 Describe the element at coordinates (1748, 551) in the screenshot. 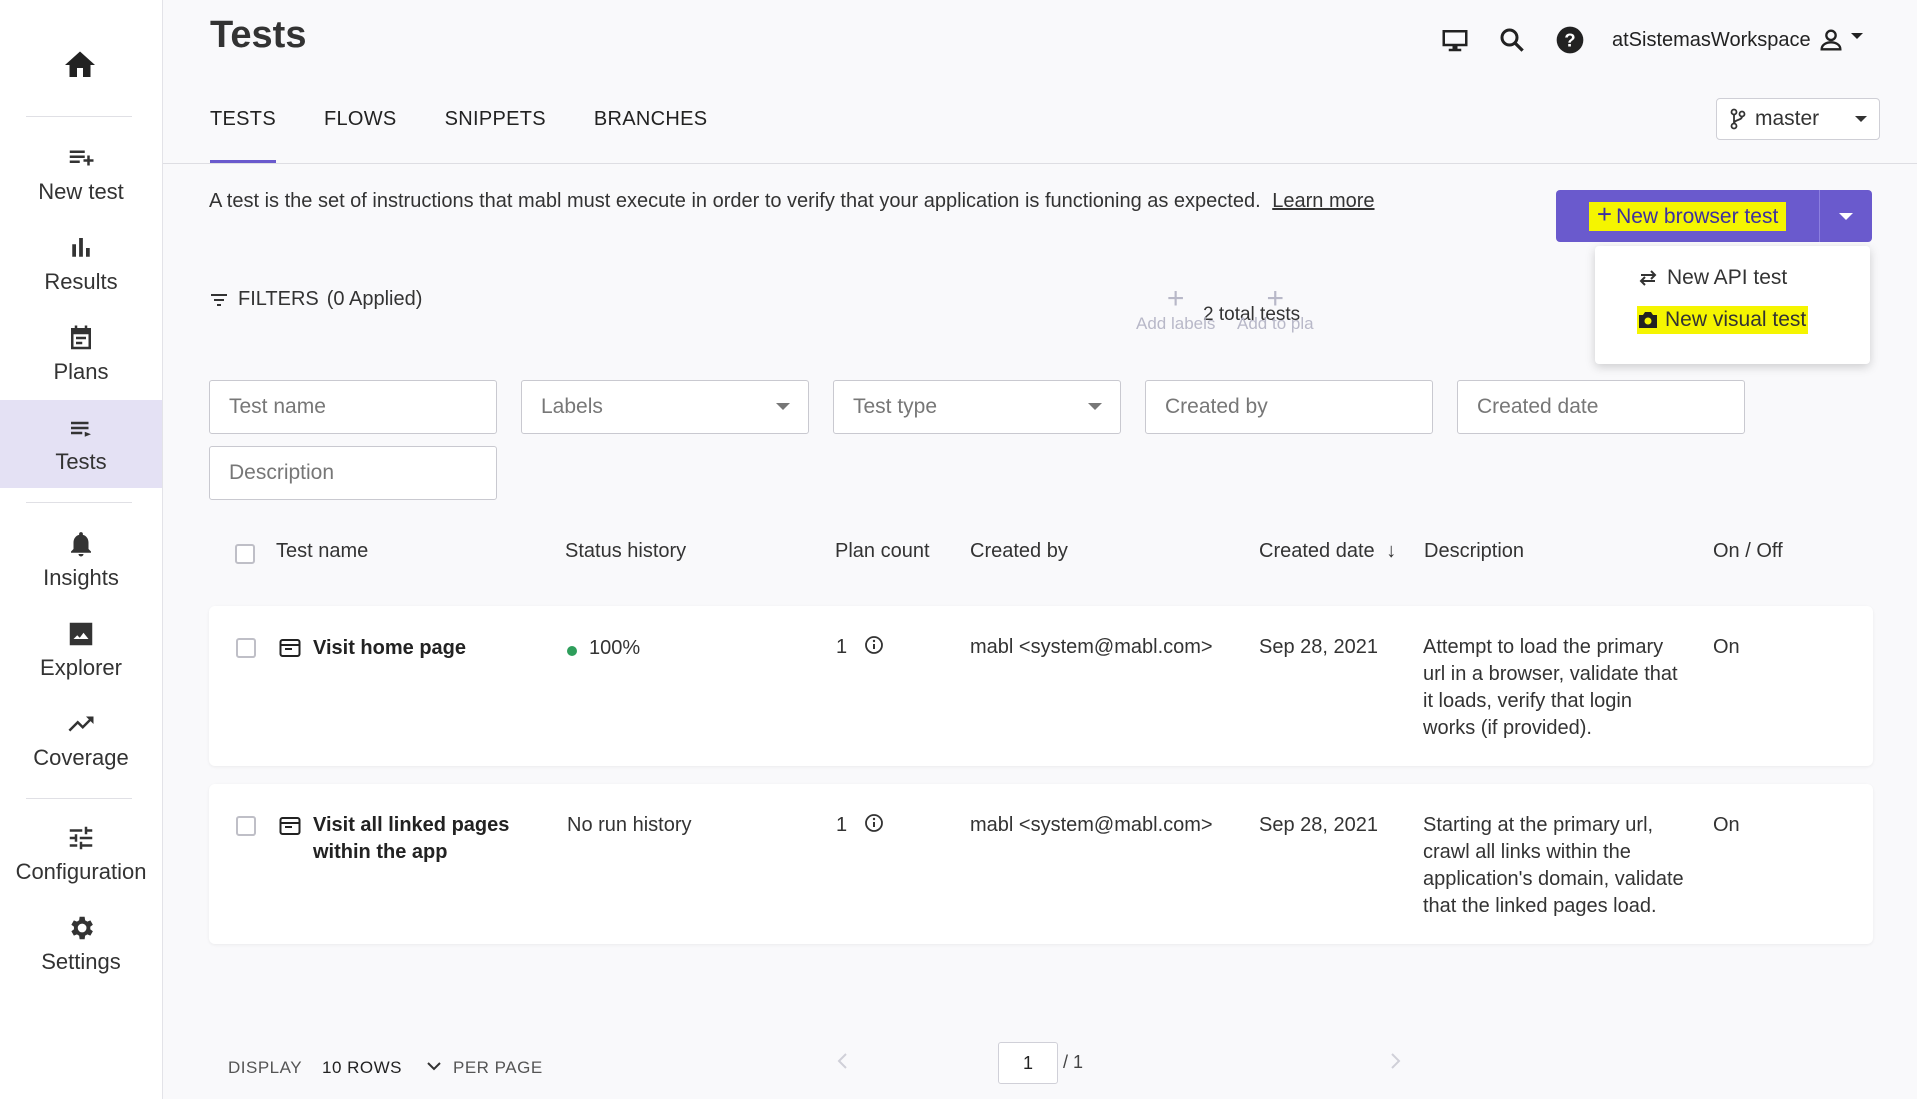

I see `column-header-on-off: On / Off` at that location.